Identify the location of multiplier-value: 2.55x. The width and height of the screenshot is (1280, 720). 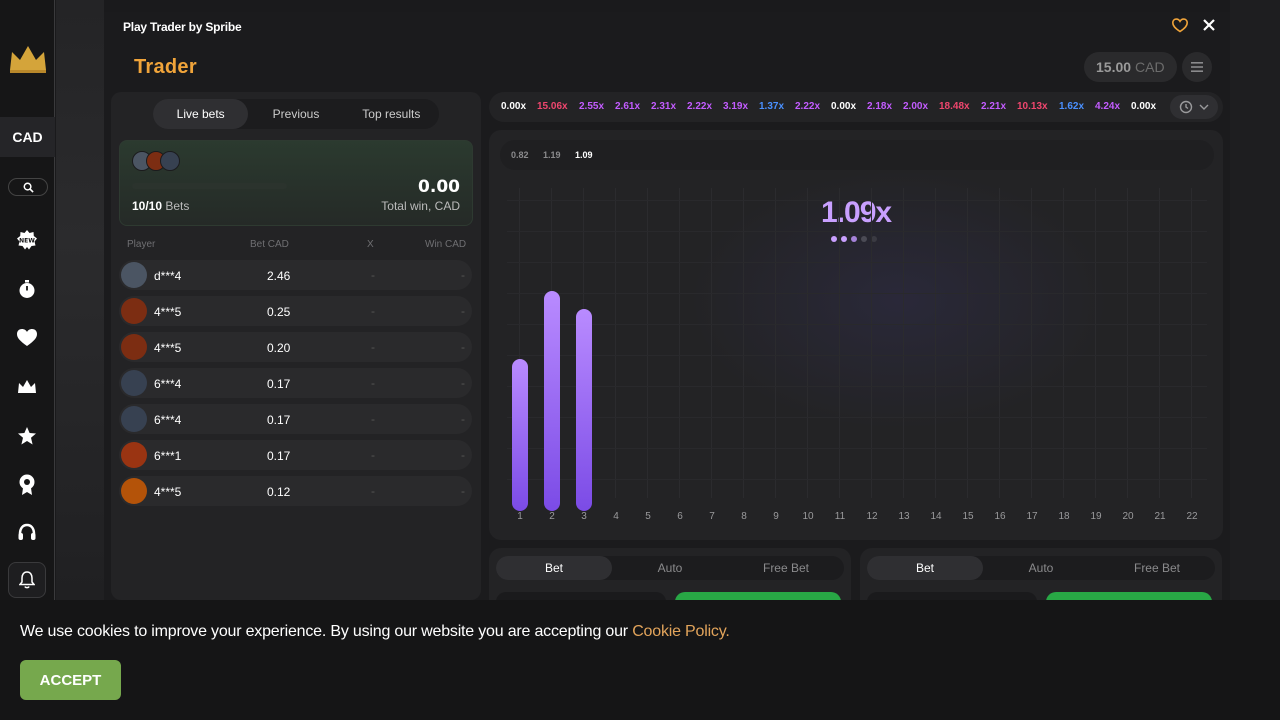
(592, 106).